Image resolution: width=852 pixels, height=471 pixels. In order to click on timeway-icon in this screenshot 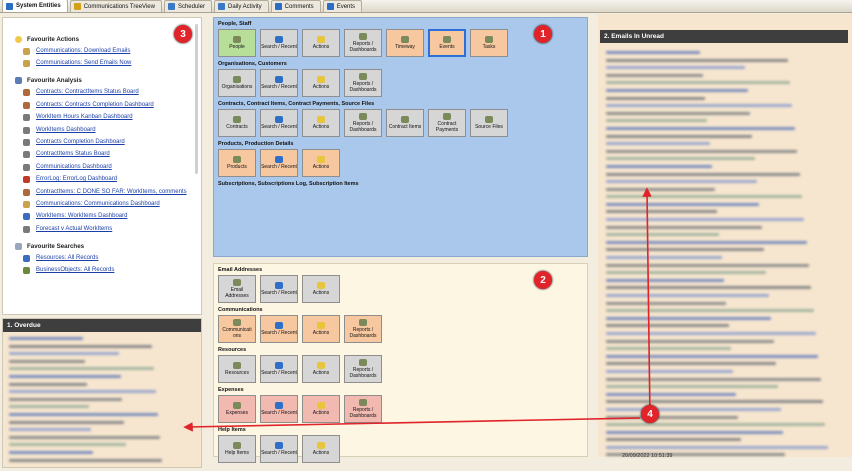, I will do `click(405, 39)`.